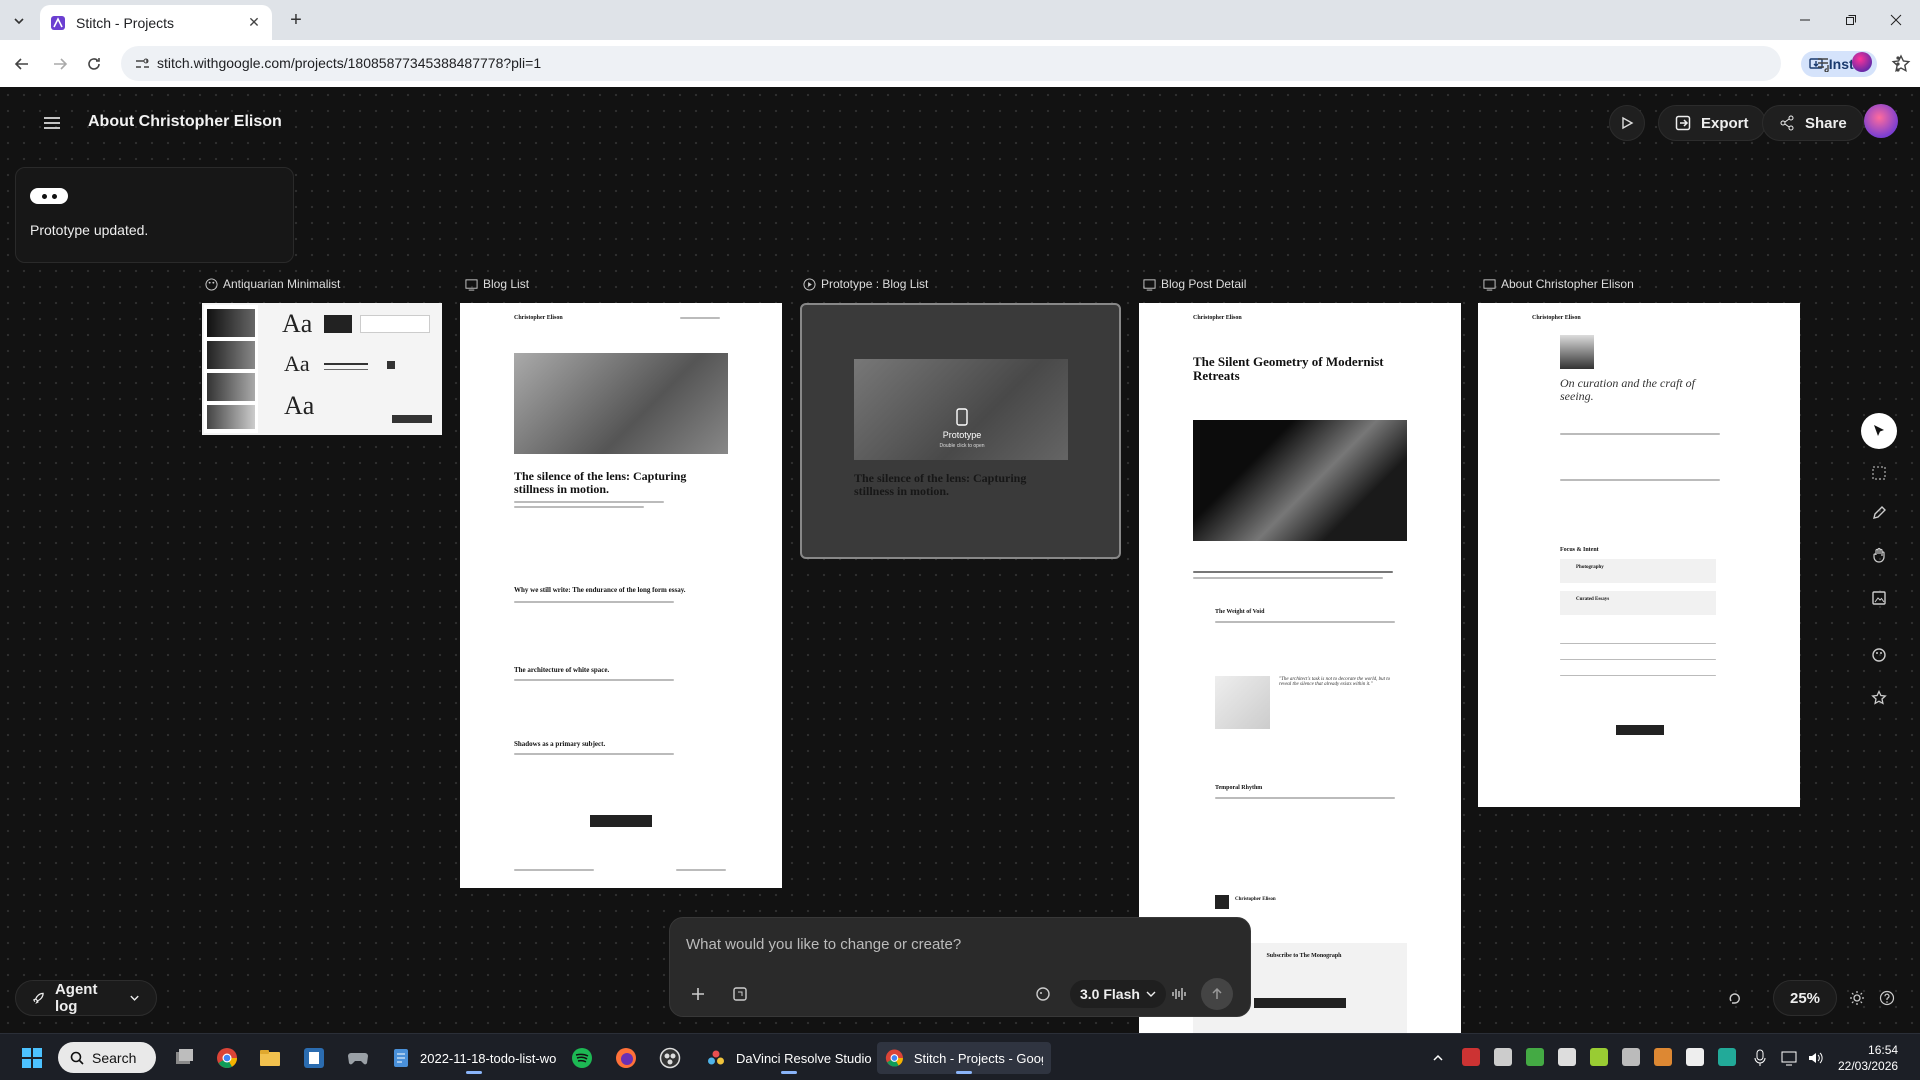  Describe the element at coordinates (156, 22) in the screenshot. I see `browser-tab-active: Stitch - Projects ✕` at that location.